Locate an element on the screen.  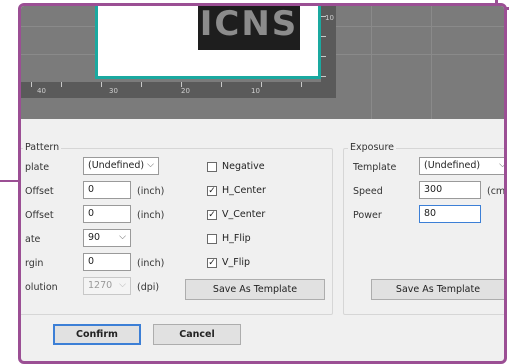
exposure-group-title: Exposure is located at coordinates (372, 147).